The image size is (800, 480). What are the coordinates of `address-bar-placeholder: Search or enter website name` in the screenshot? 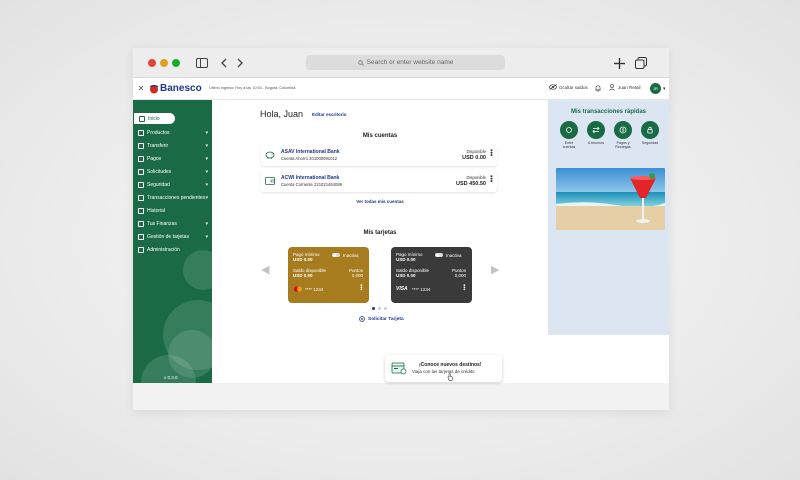 It's located at (410, 62).